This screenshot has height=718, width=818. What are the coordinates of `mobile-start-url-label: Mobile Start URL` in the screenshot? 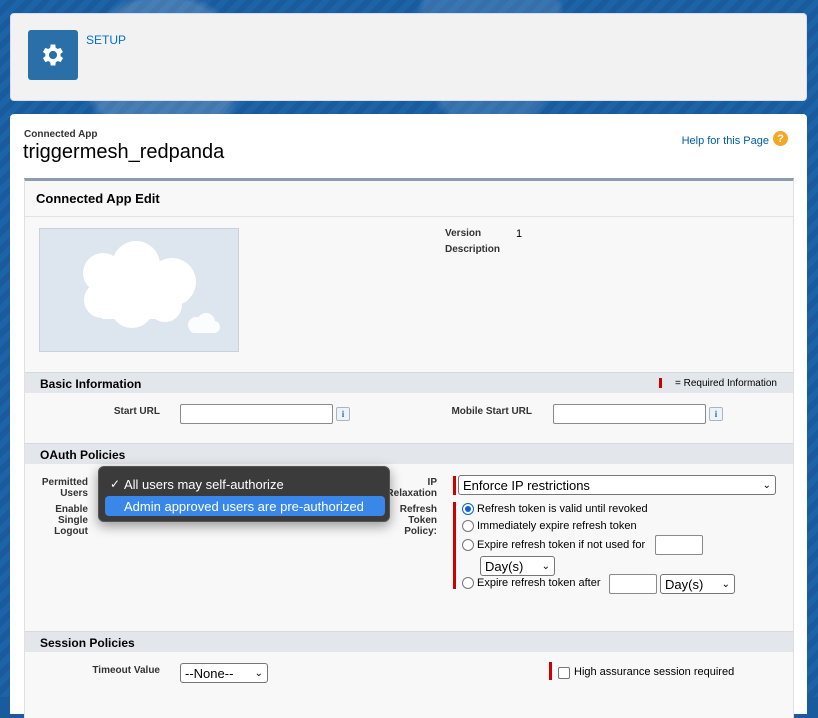 It's located at (491, 411).